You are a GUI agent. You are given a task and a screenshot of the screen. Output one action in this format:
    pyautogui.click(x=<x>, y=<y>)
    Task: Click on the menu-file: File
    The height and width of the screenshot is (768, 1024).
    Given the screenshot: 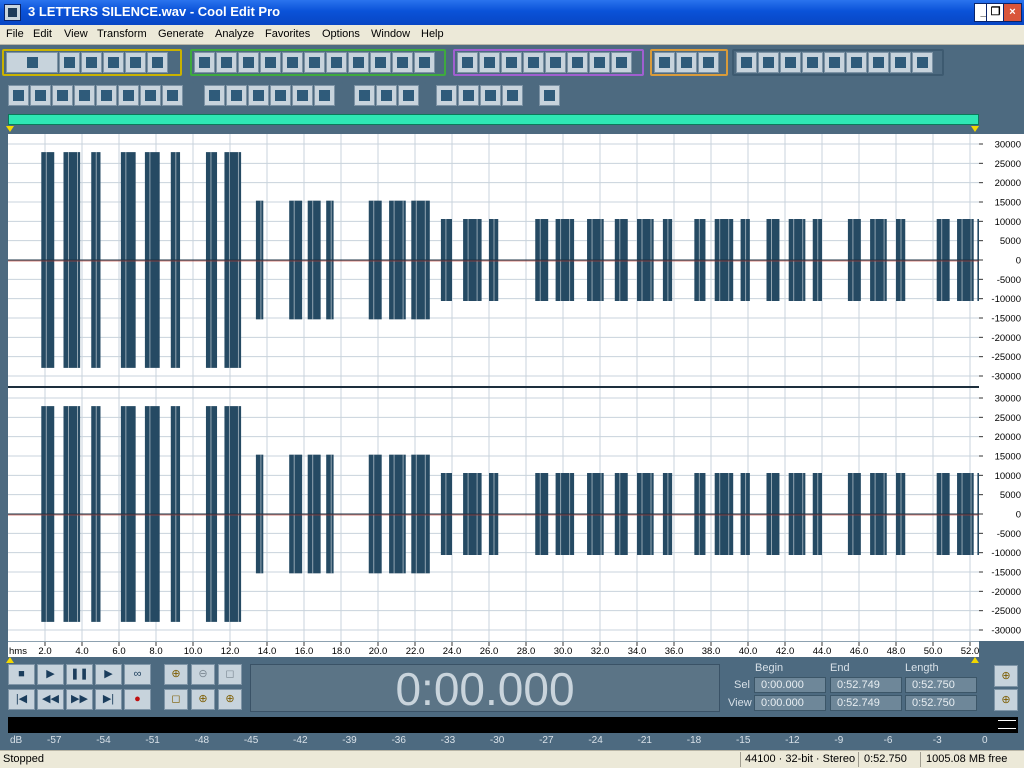 What is the action you would take?
    pyautogui.click(x=15, y=34)
    